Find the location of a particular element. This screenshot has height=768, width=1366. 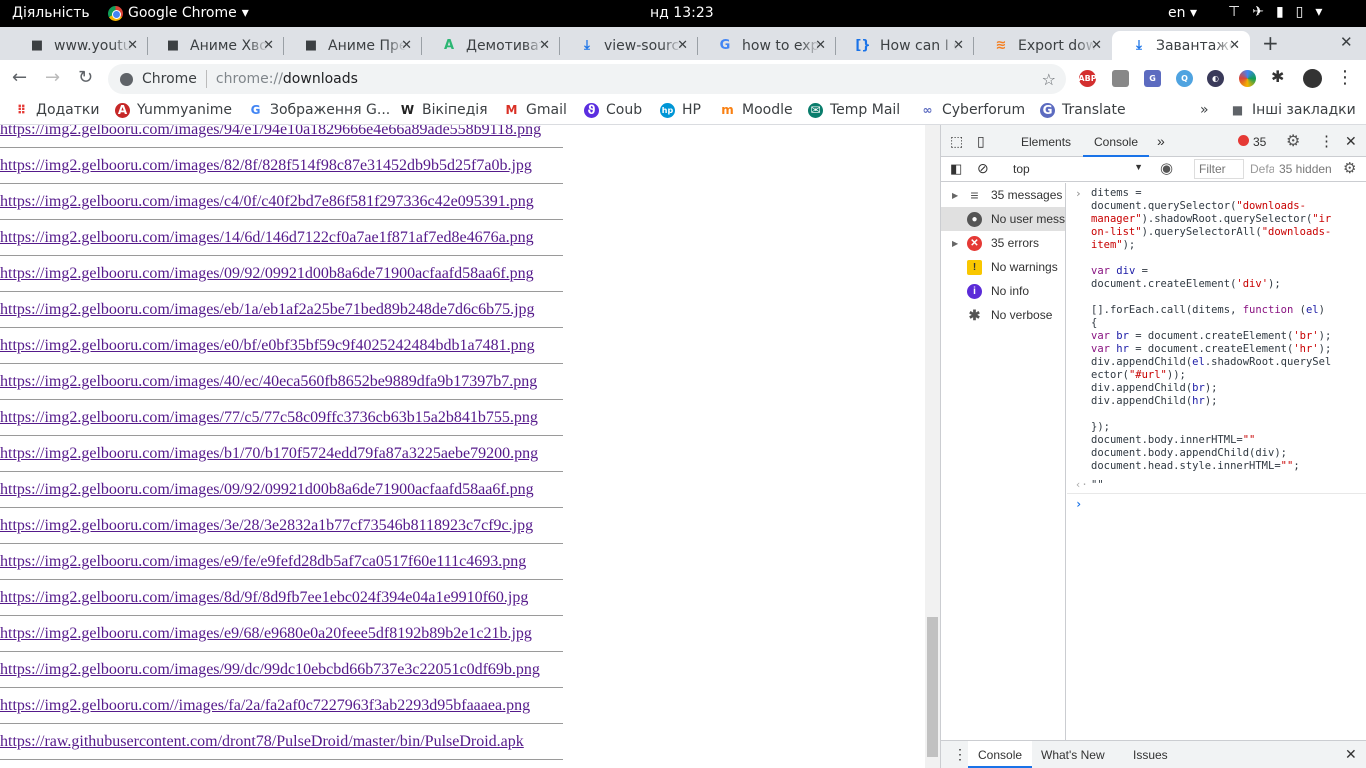

sidebar-toggle-icon: ◧ is located at coordinates (956, 169).